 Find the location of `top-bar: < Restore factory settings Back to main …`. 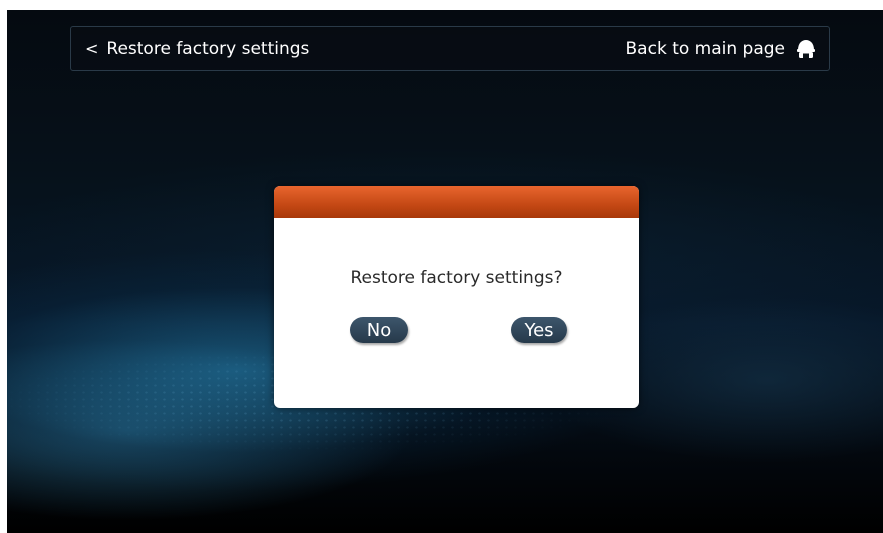

top-bar: < Restore factory settings Back to main … is located at coordinates (450, 48).